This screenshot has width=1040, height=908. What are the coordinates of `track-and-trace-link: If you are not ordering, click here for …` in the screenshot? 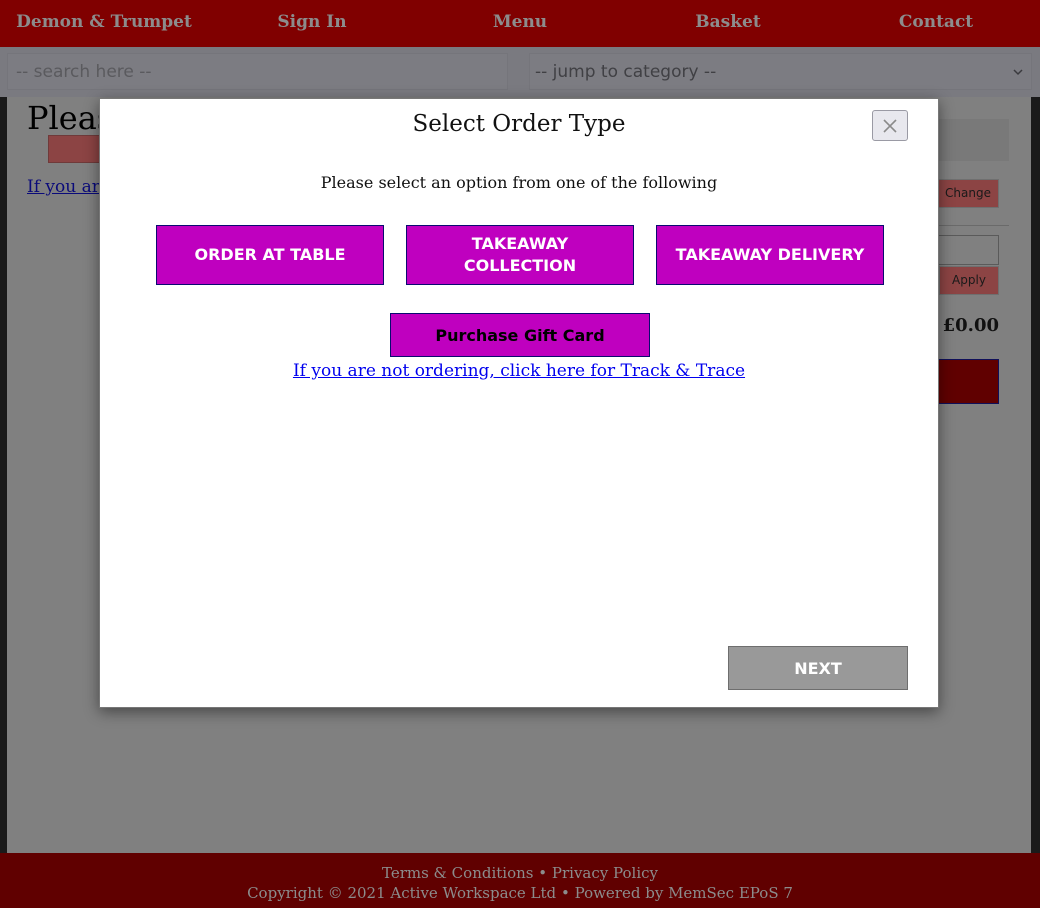 It's located at (519, 371).